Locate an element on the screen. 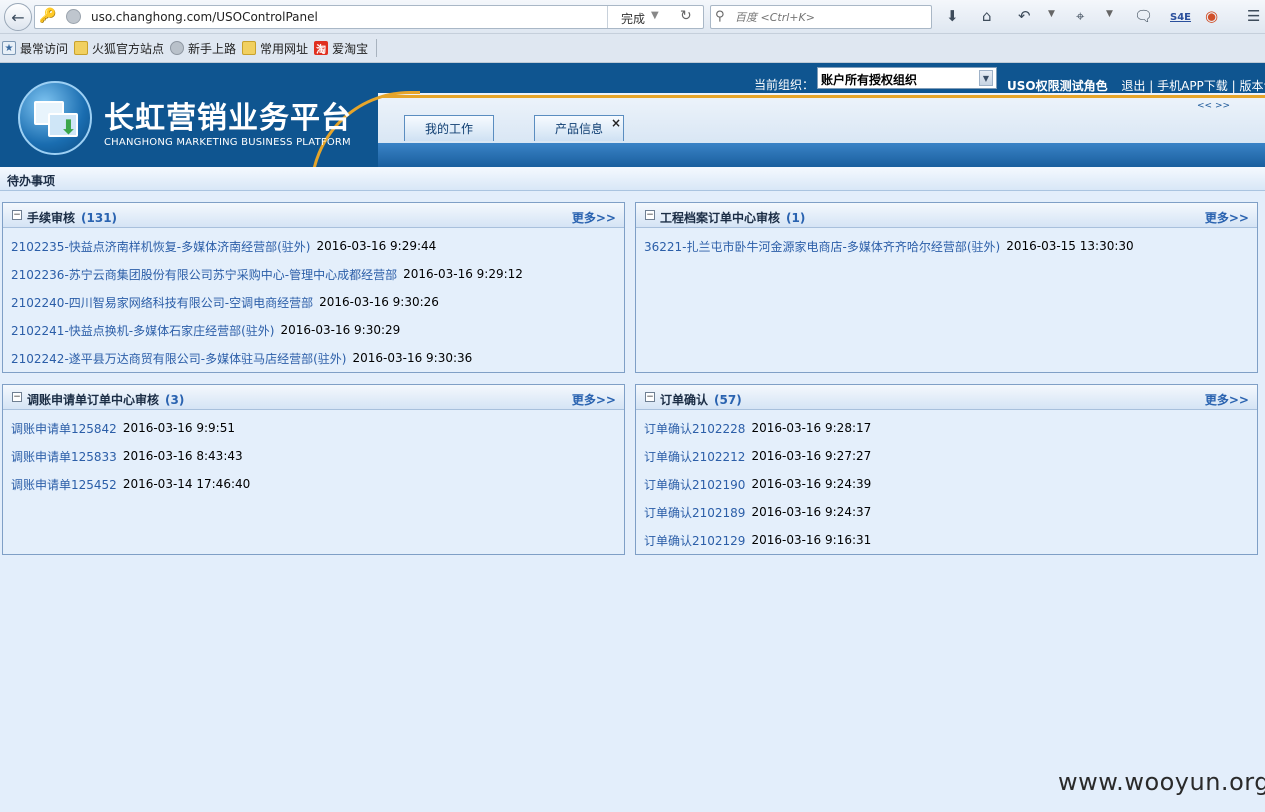  item-time: 2016-03-16 9:24:39 is located at coordinates (811, 484).